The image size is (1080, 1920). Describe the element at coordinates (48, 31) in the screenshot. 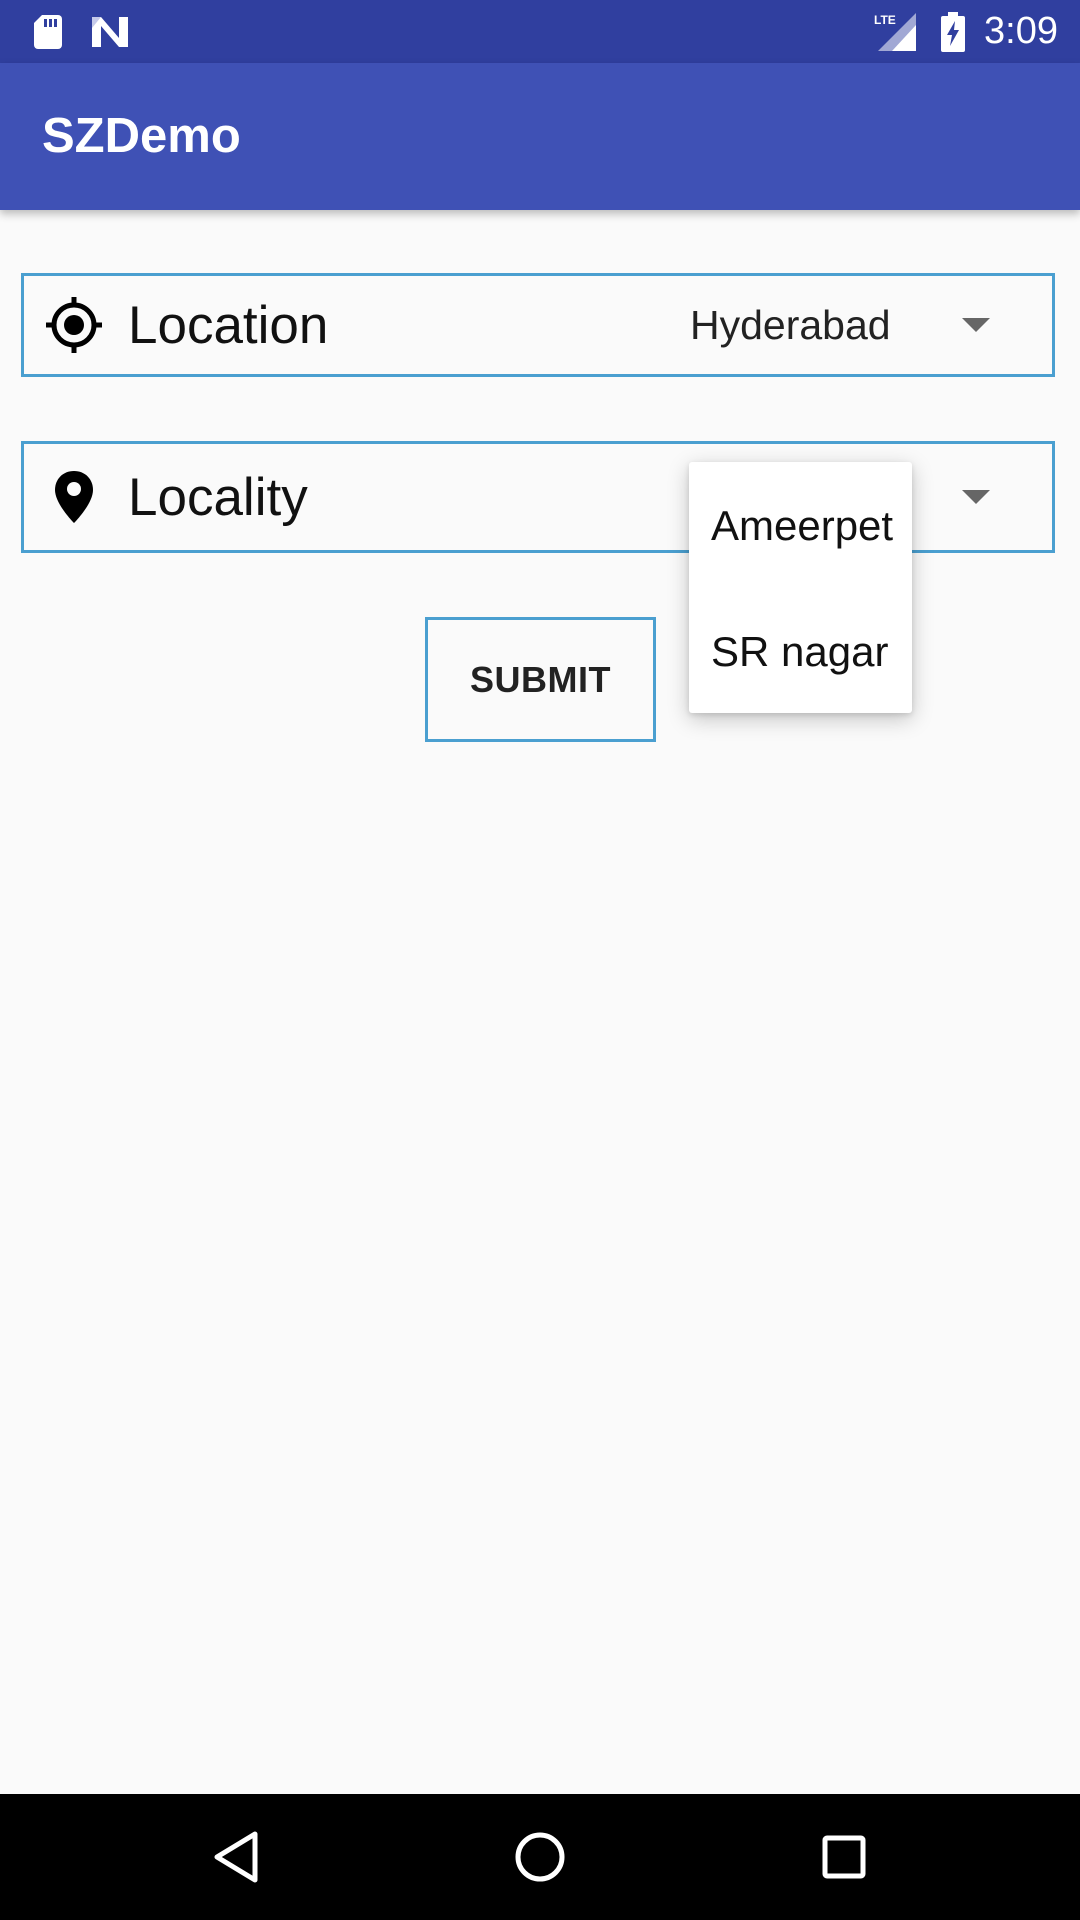

I see `sd-card-icon` at that location.